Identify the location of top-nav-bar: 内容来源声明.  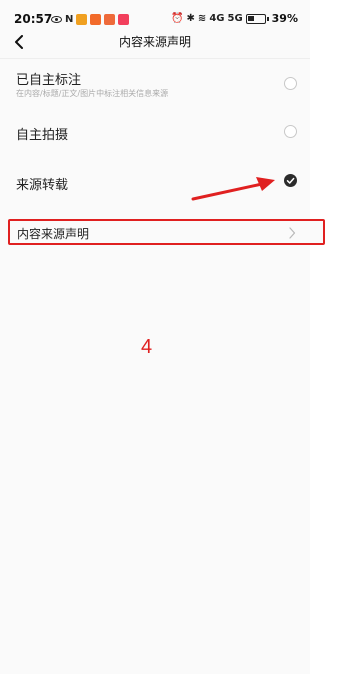
(155, 42).